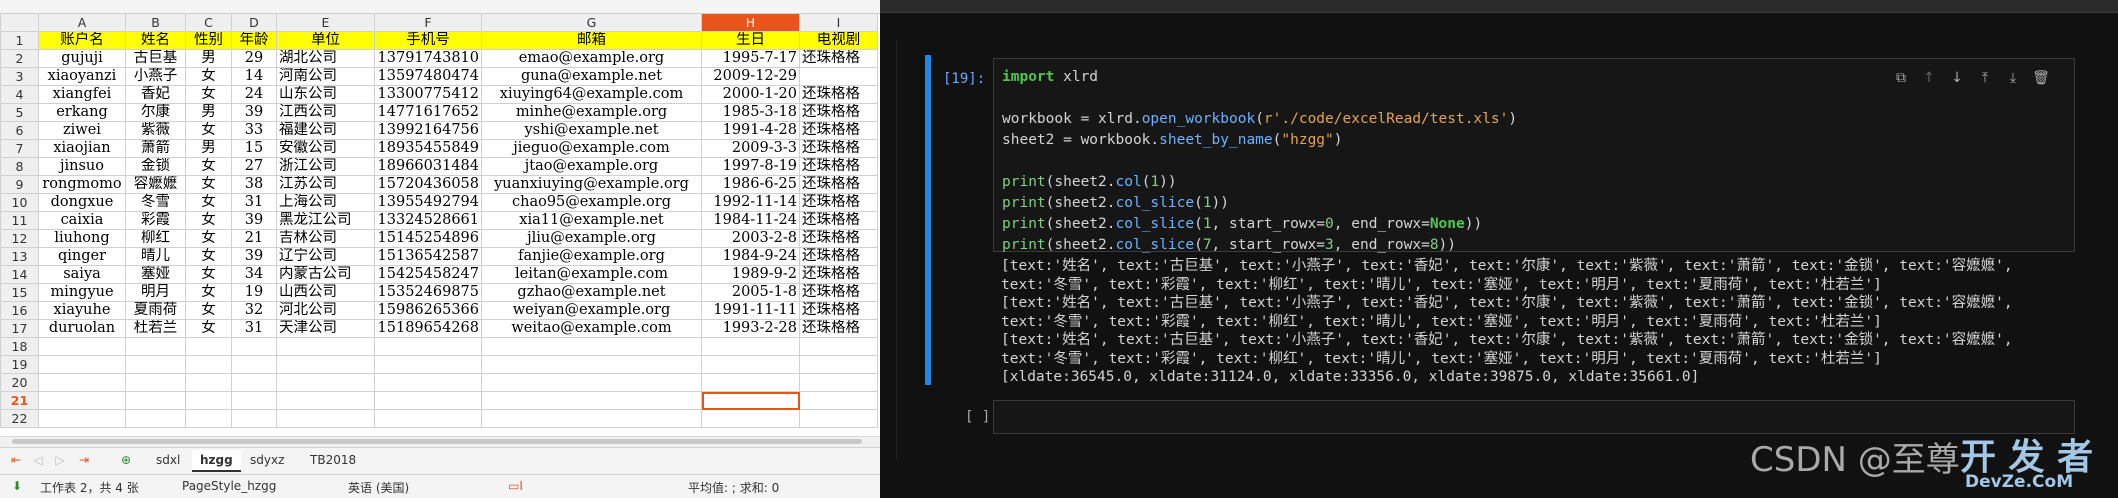 Image resolution: width=2118 pixels, height=498 pixels. What do you see at coordinates (155, 256) in the screenshot?
I see `grid-cell: 晴儿` at bounding box center [155, 256].